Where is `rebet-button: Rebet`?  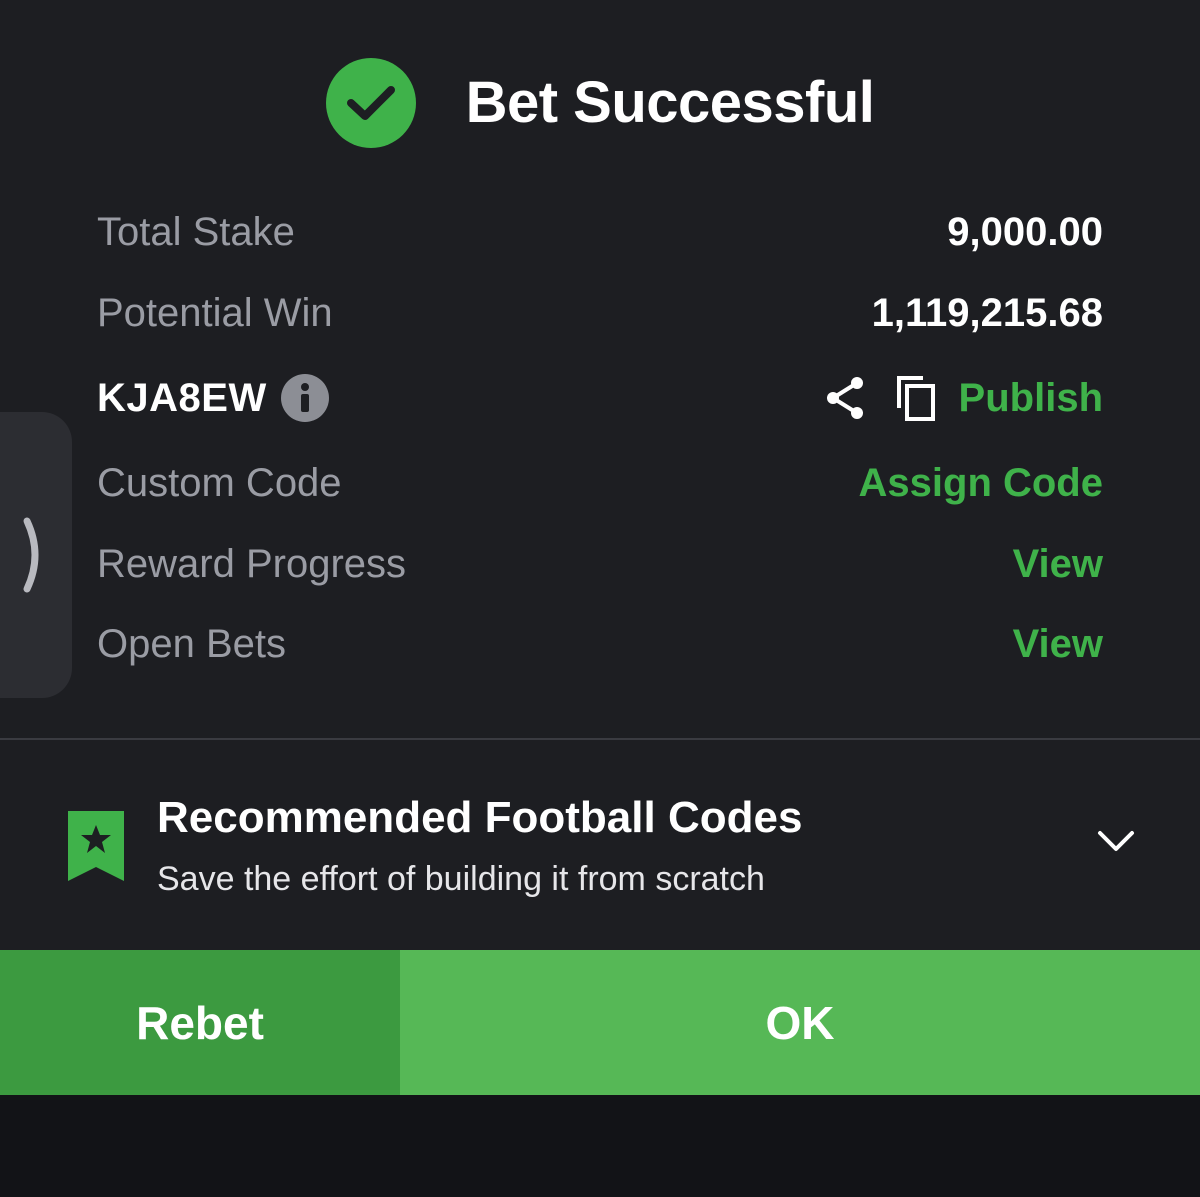
rebet-button: Rebet is located at coordinates (200, 1022).